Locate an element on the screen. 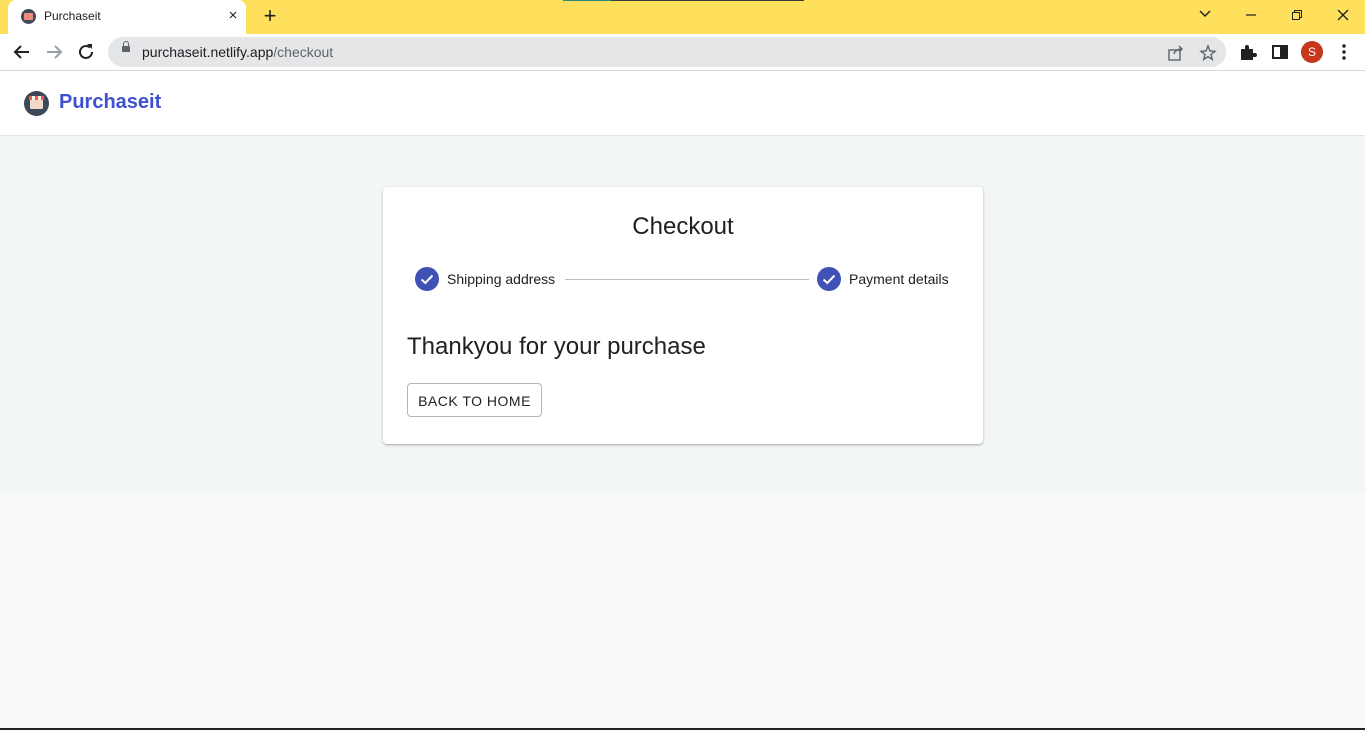 Image resolution: width=1365 pixels, height=730 pixels. back-to-home-button: BACK TO HOME is located at coordinates (474, 400).